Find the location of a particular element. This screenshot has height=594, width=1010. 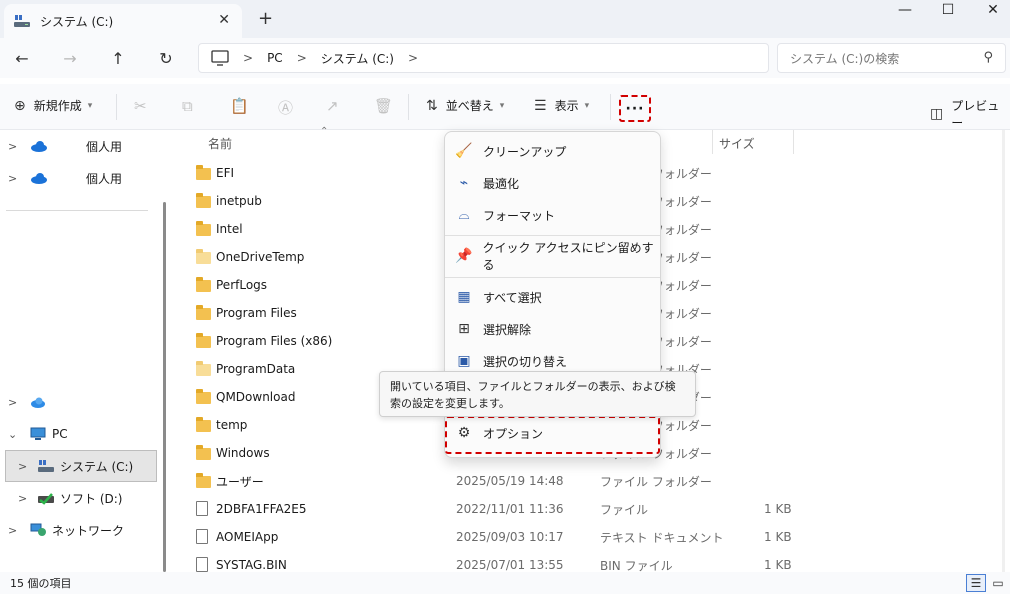

new-tab-button: + is located at coordinates (265, 18).